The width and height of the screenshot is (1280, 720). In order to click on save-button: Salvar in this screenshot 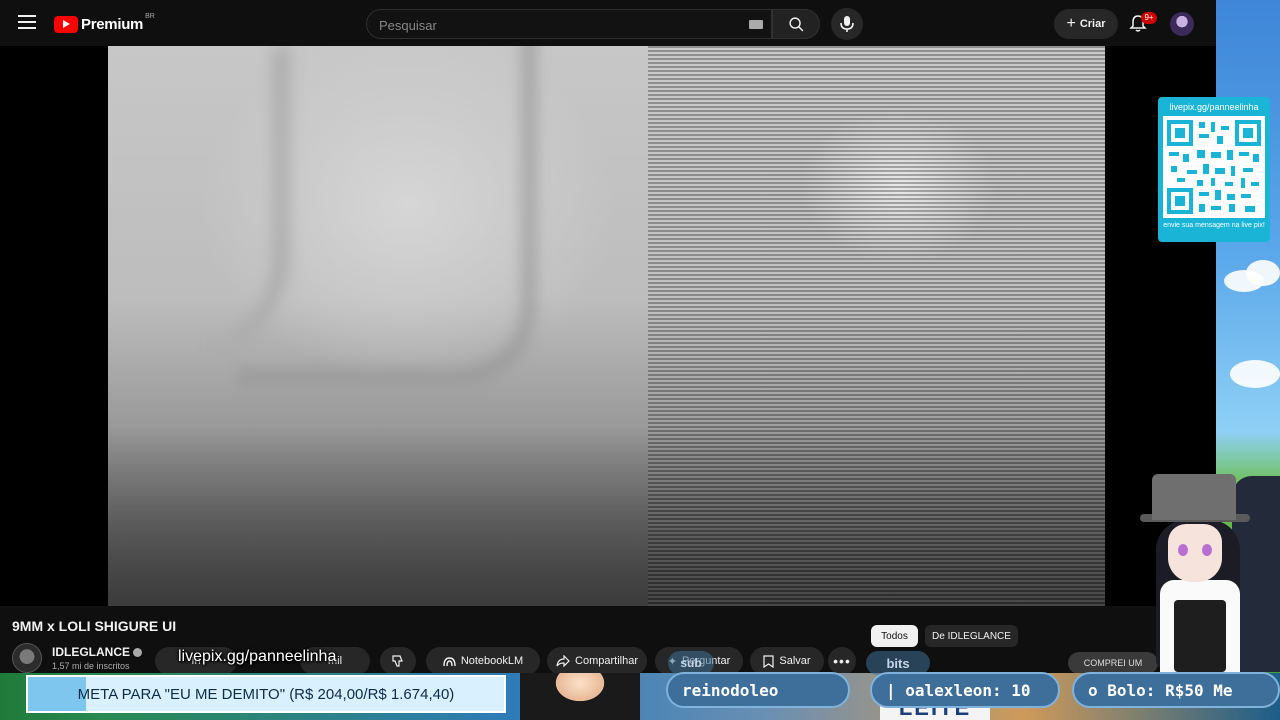, I will do `click(787, 661)`.